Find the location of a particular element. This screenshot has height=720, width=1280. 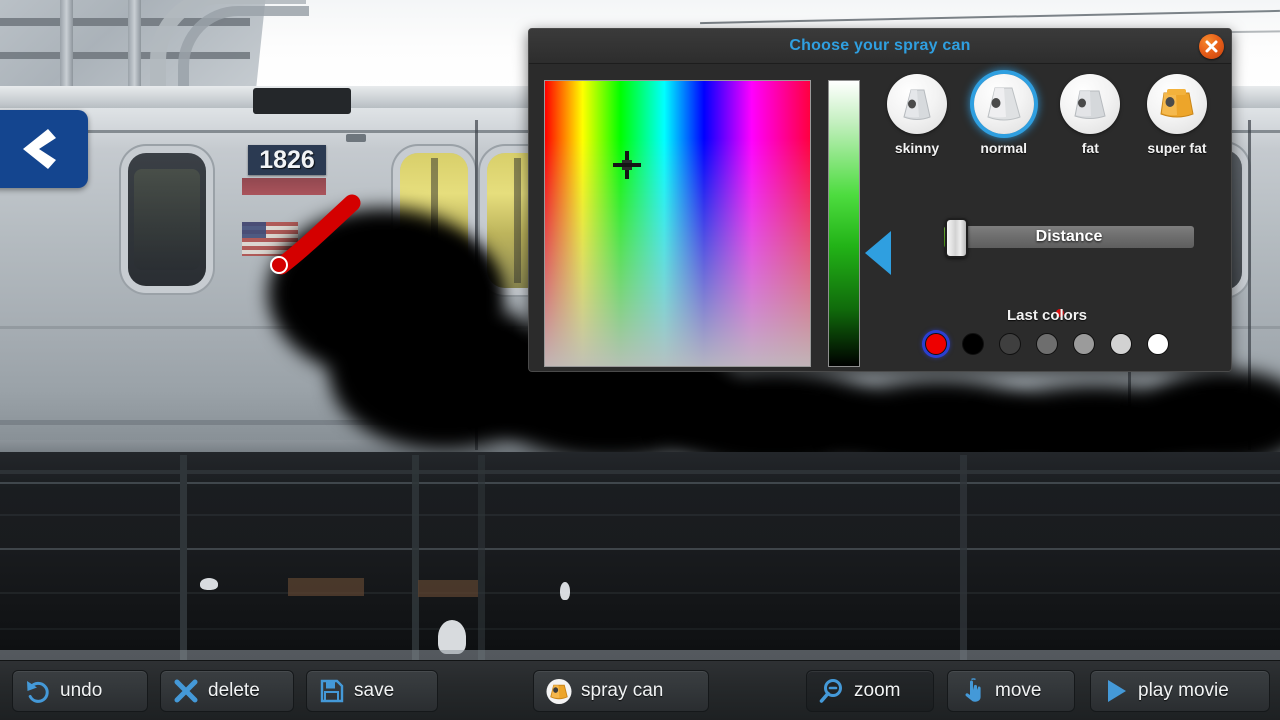

train-red-stripe is located at coordinates (284, 186).